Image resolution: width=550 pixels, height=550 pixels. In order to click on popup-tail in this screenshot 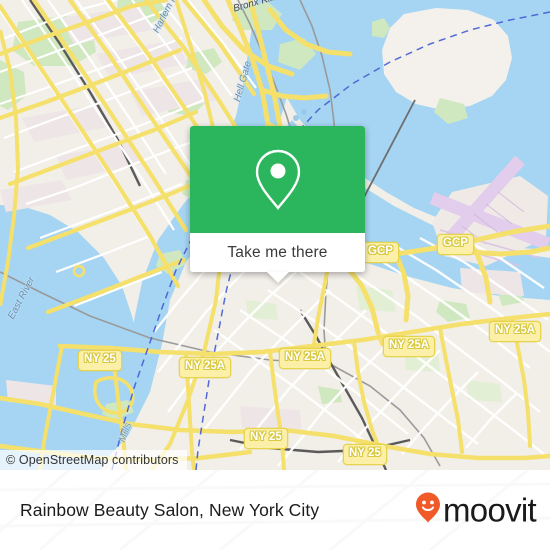, I will do `click(277, 277)`.